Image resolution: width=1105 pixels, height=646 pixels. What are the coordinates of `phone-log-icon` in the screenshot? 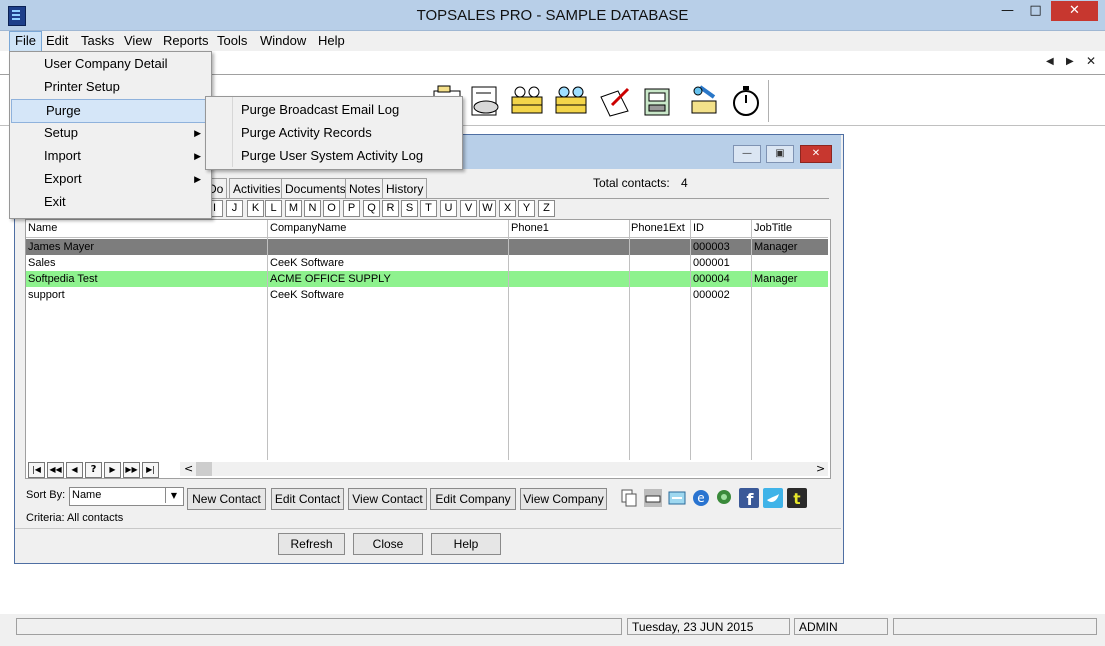 It's located at (486, 101).